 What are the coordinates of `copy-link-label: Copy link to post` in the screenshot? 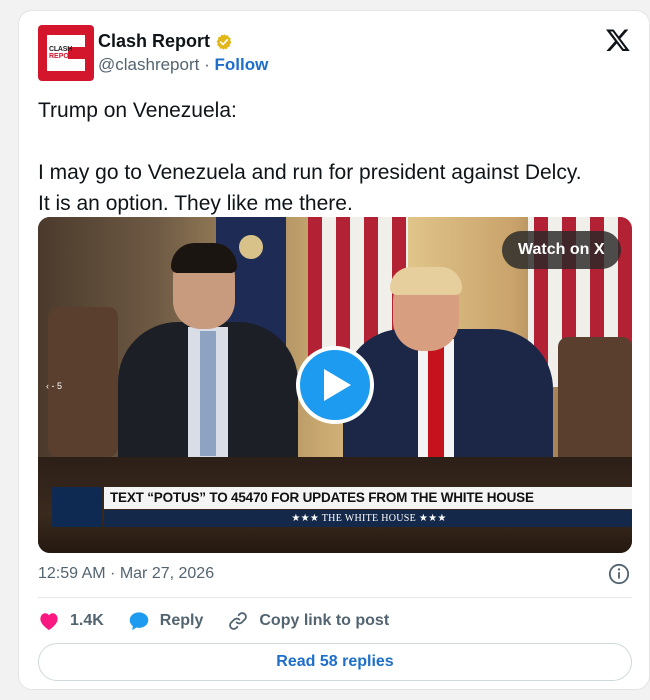 It's located at (324, 620).